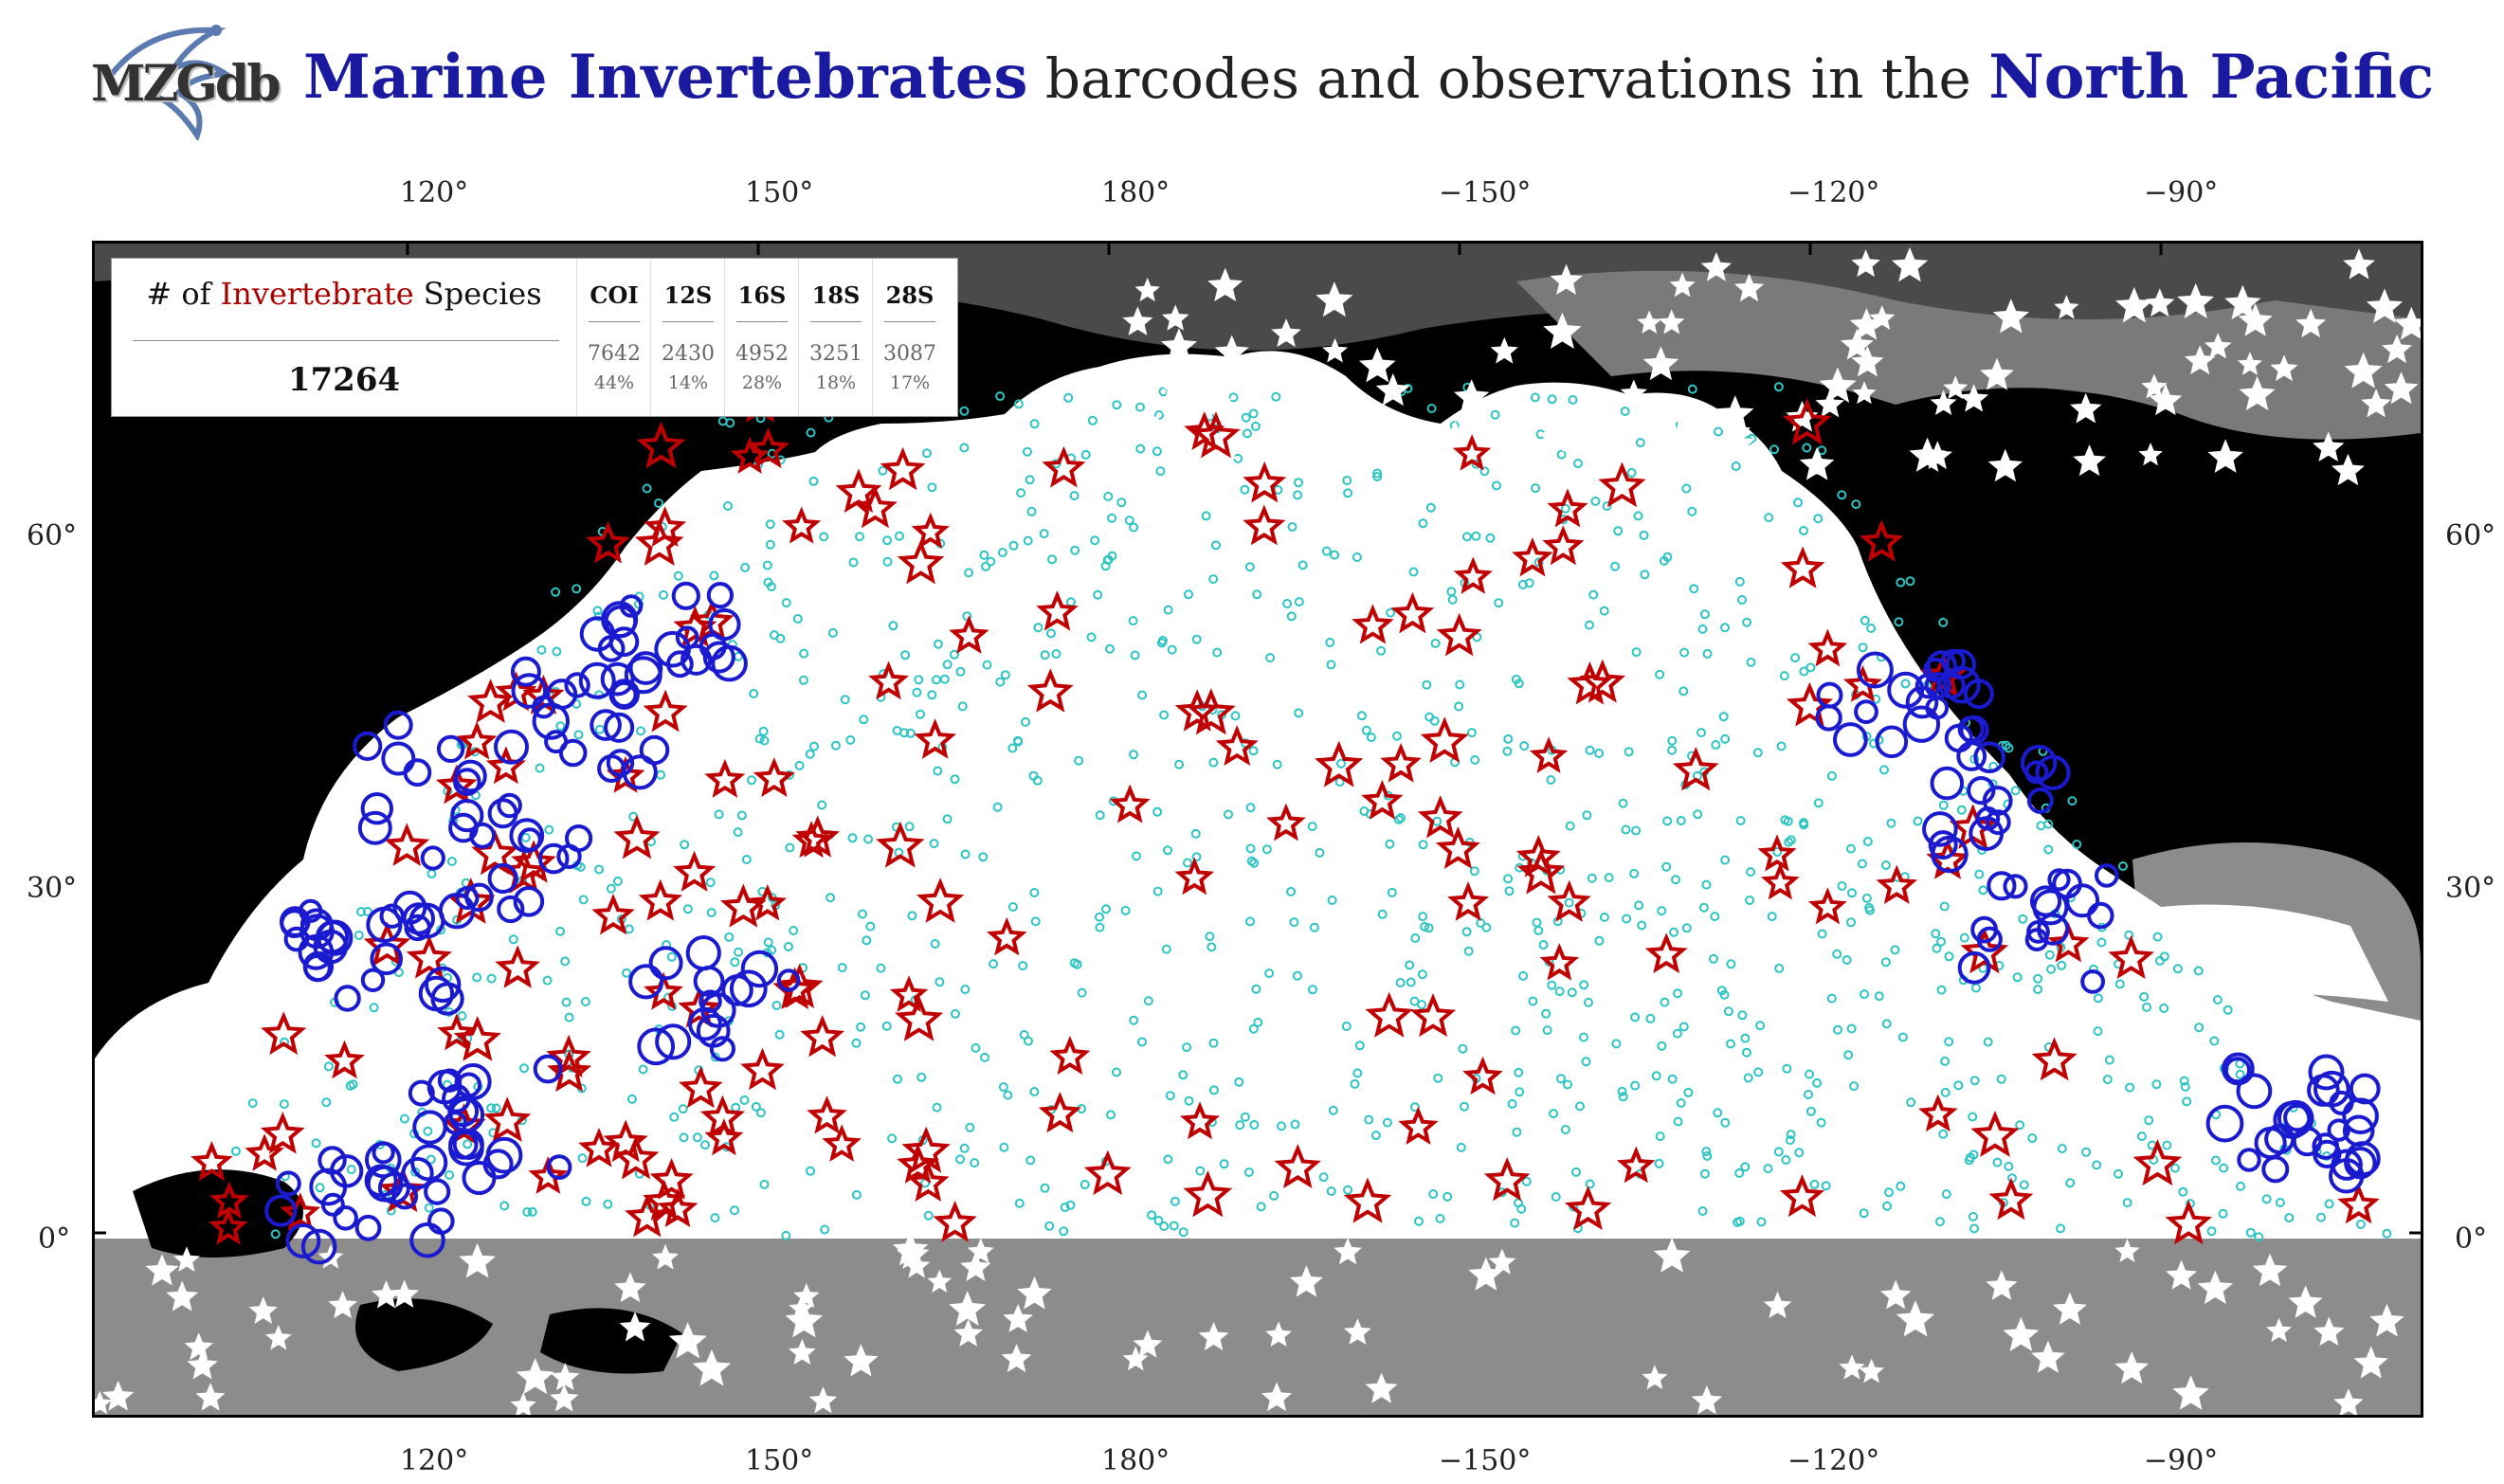 Image resolution: width=2504 pixels, height=1484 pixels. What do you see at coordinates (434, 1460) in the screenshot?
I see `bottom-lon-label: 120°` at bounding box center [434, 1460].